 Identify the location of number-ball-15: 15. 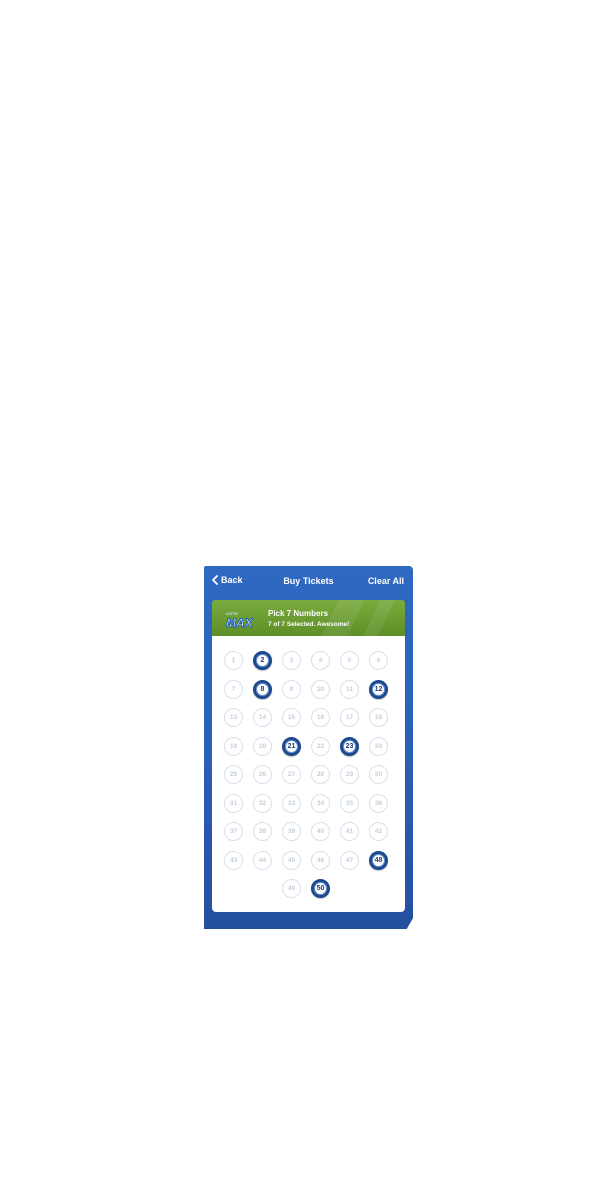
(291, 717).